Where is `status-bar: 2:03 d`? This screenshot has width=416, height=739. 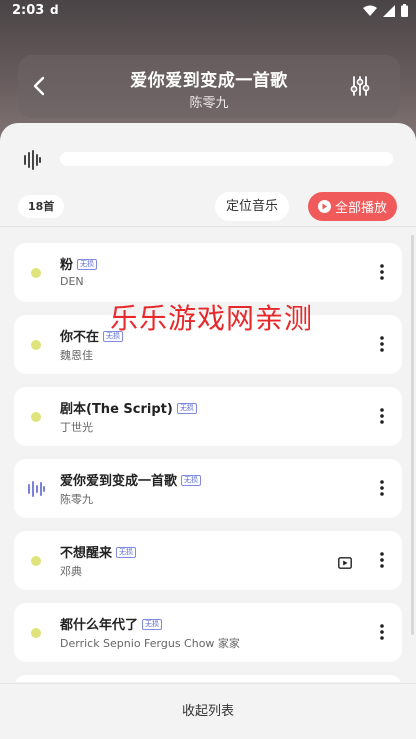 status-bar: 2:03 d is located at coordinates (208, 12).